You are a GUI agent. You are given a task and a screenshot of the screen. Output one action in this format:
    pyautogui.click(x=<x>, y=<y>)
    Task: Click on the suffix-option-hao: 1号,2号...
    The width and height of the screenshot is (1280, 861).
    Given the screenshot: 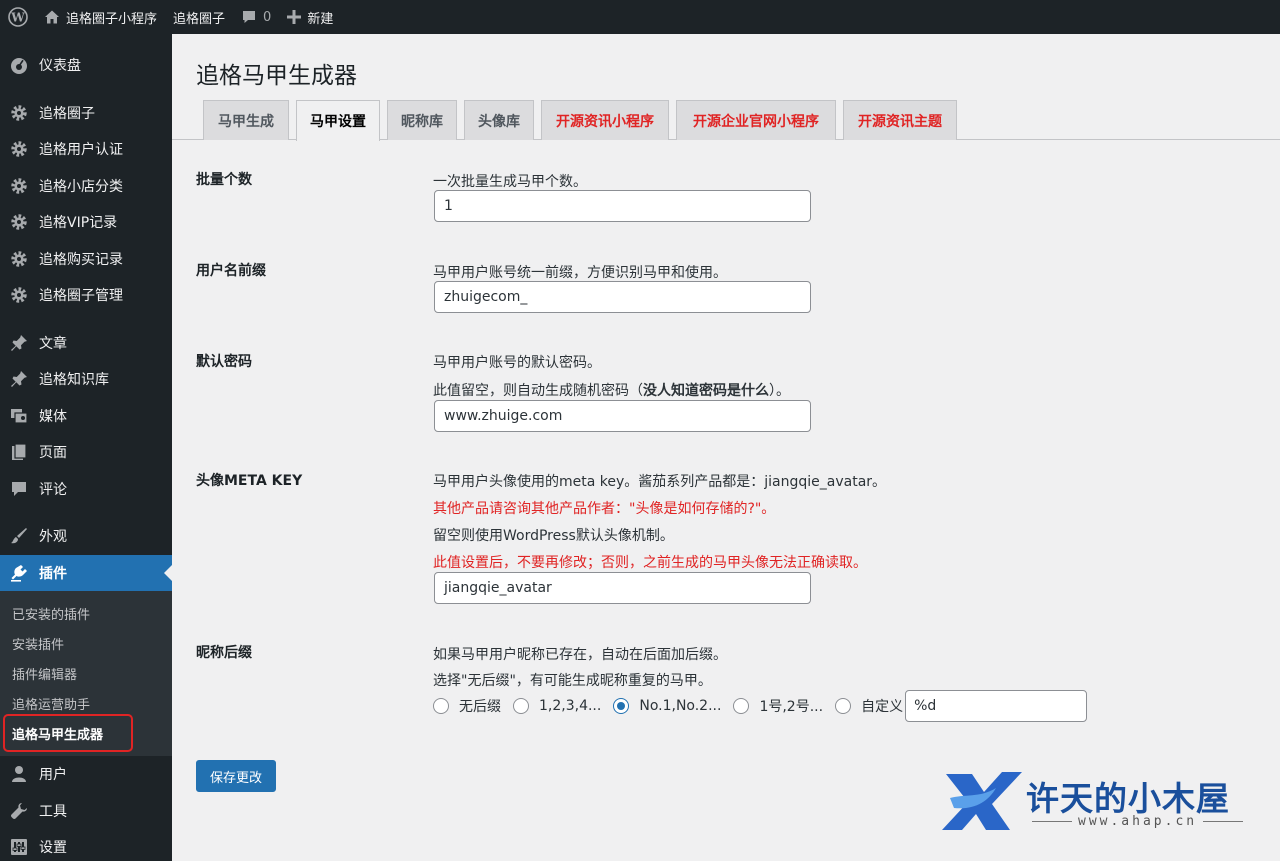 What is the action you would take?
    pyautogui.click(x=778, y=706)
    